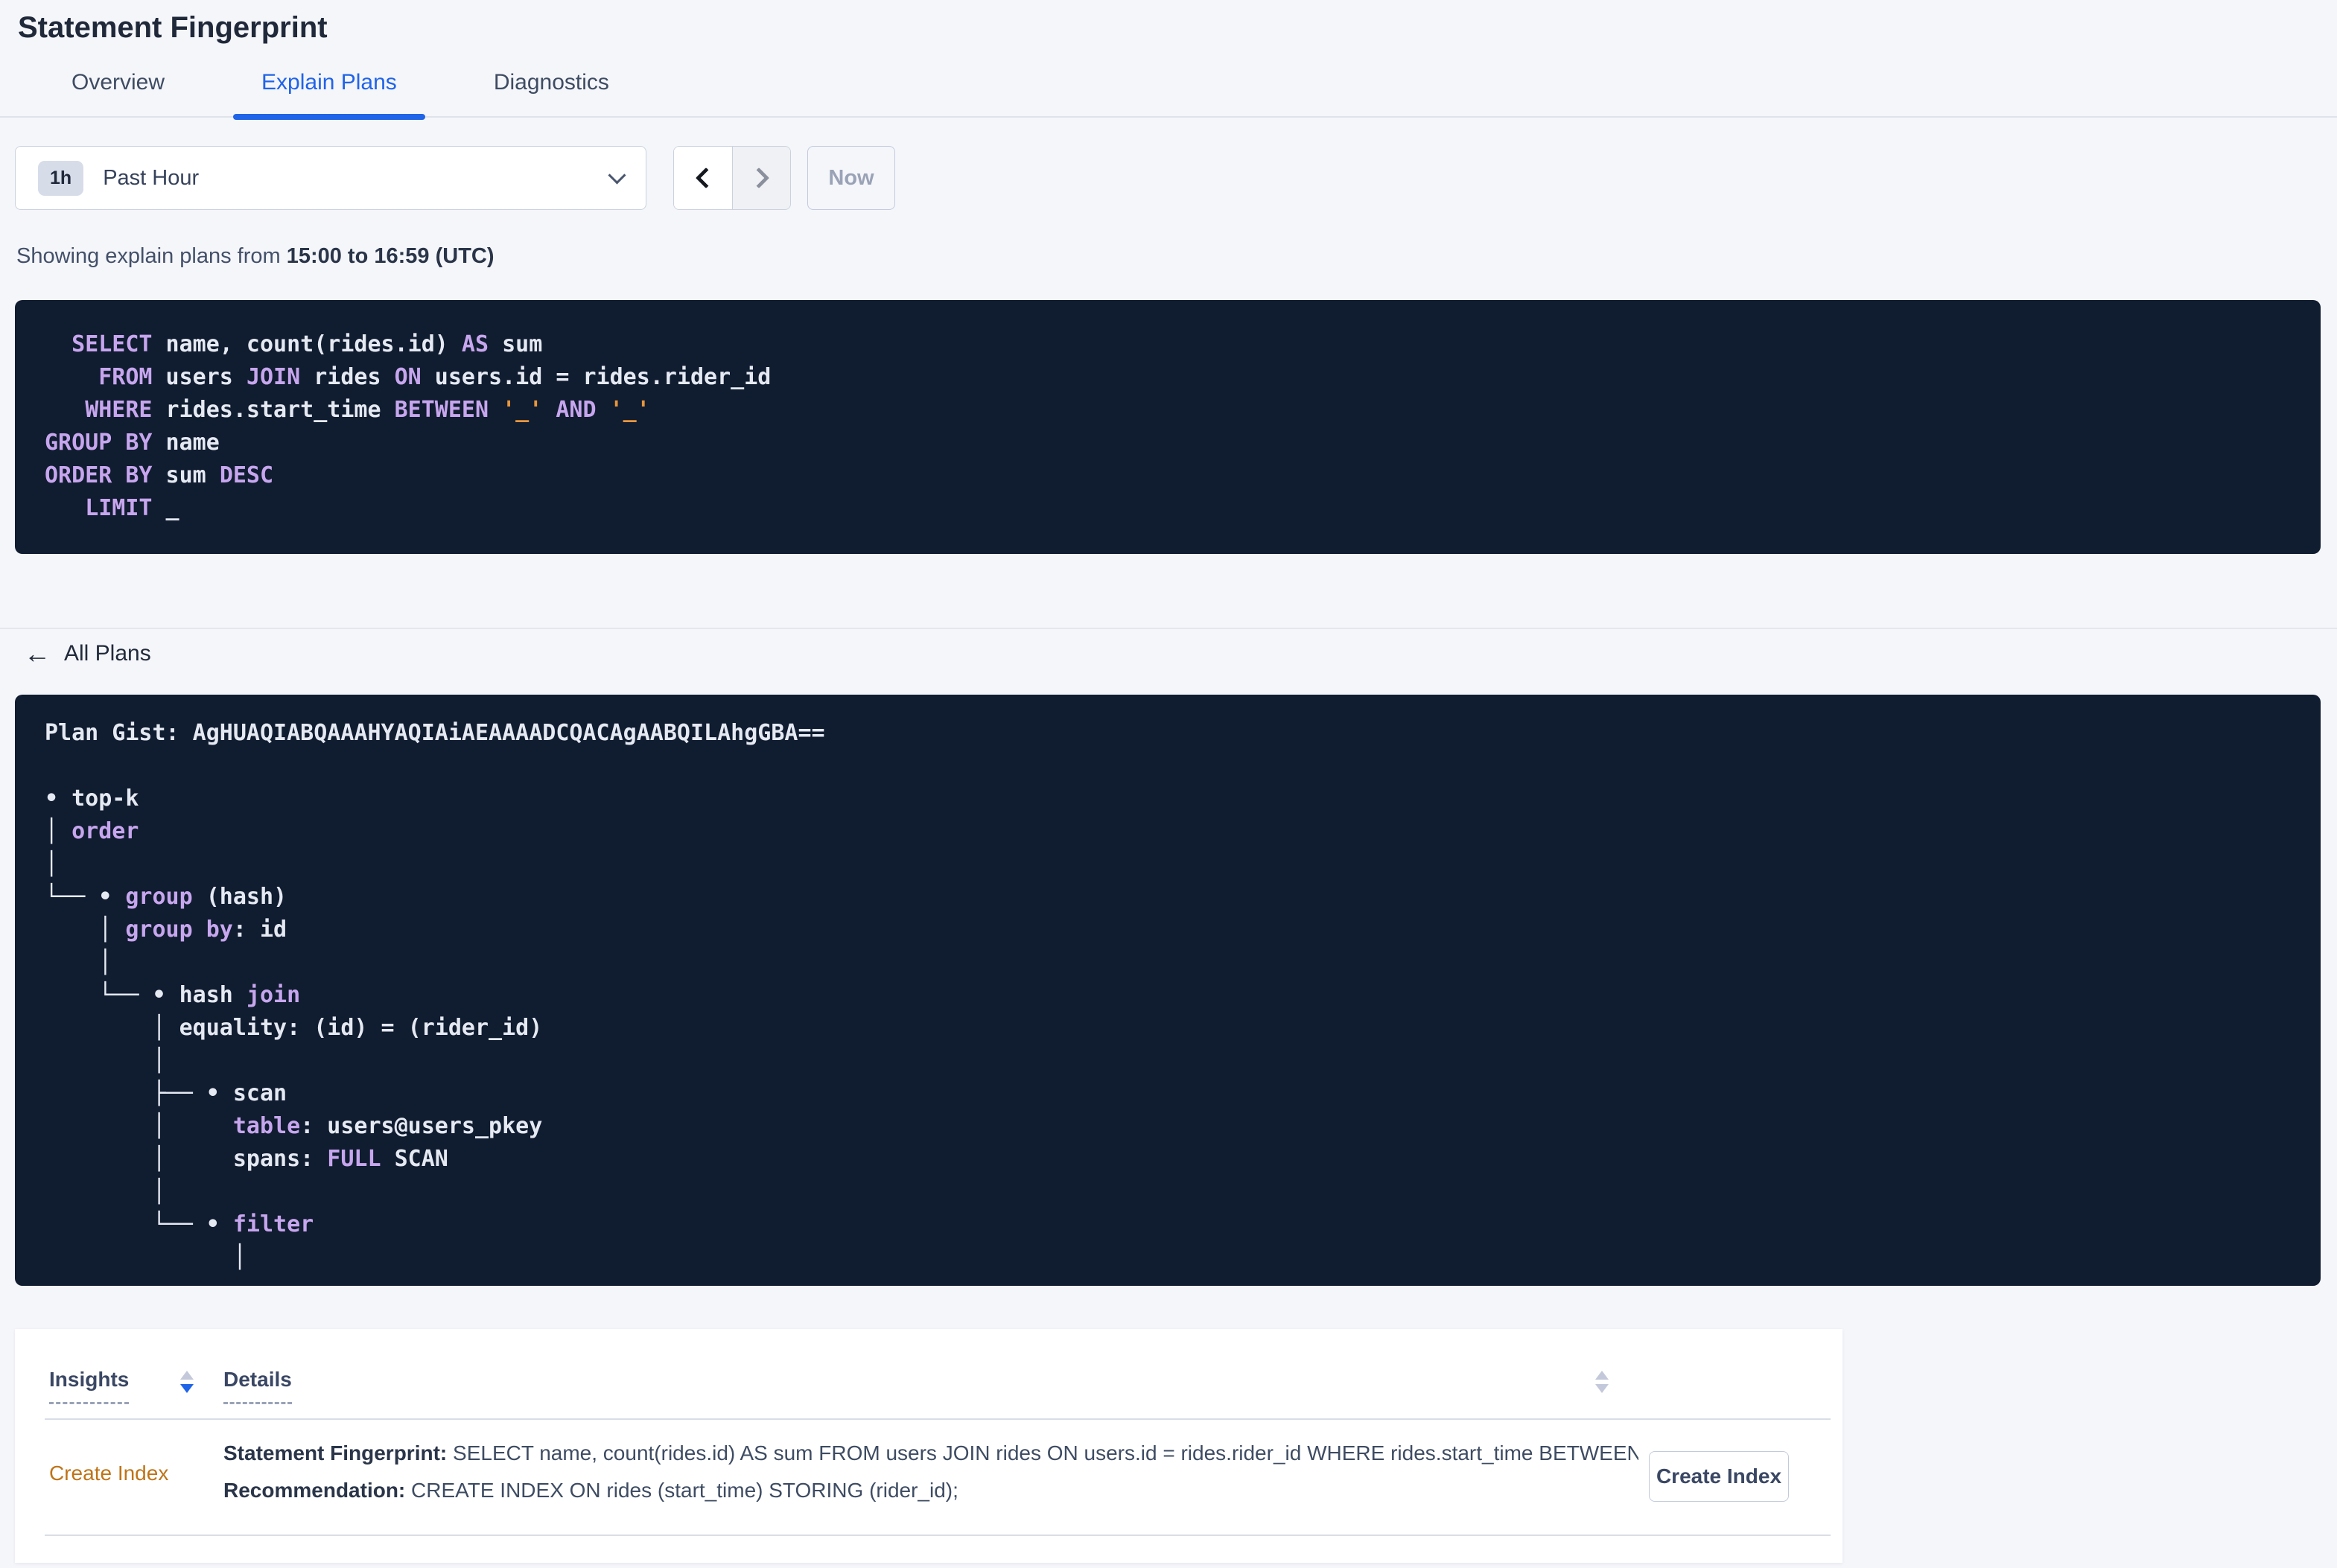  What do you see at coordinates (92, 798) in the screenshot?
I see `code-line: • top-k` at bounding box center [92, 798].